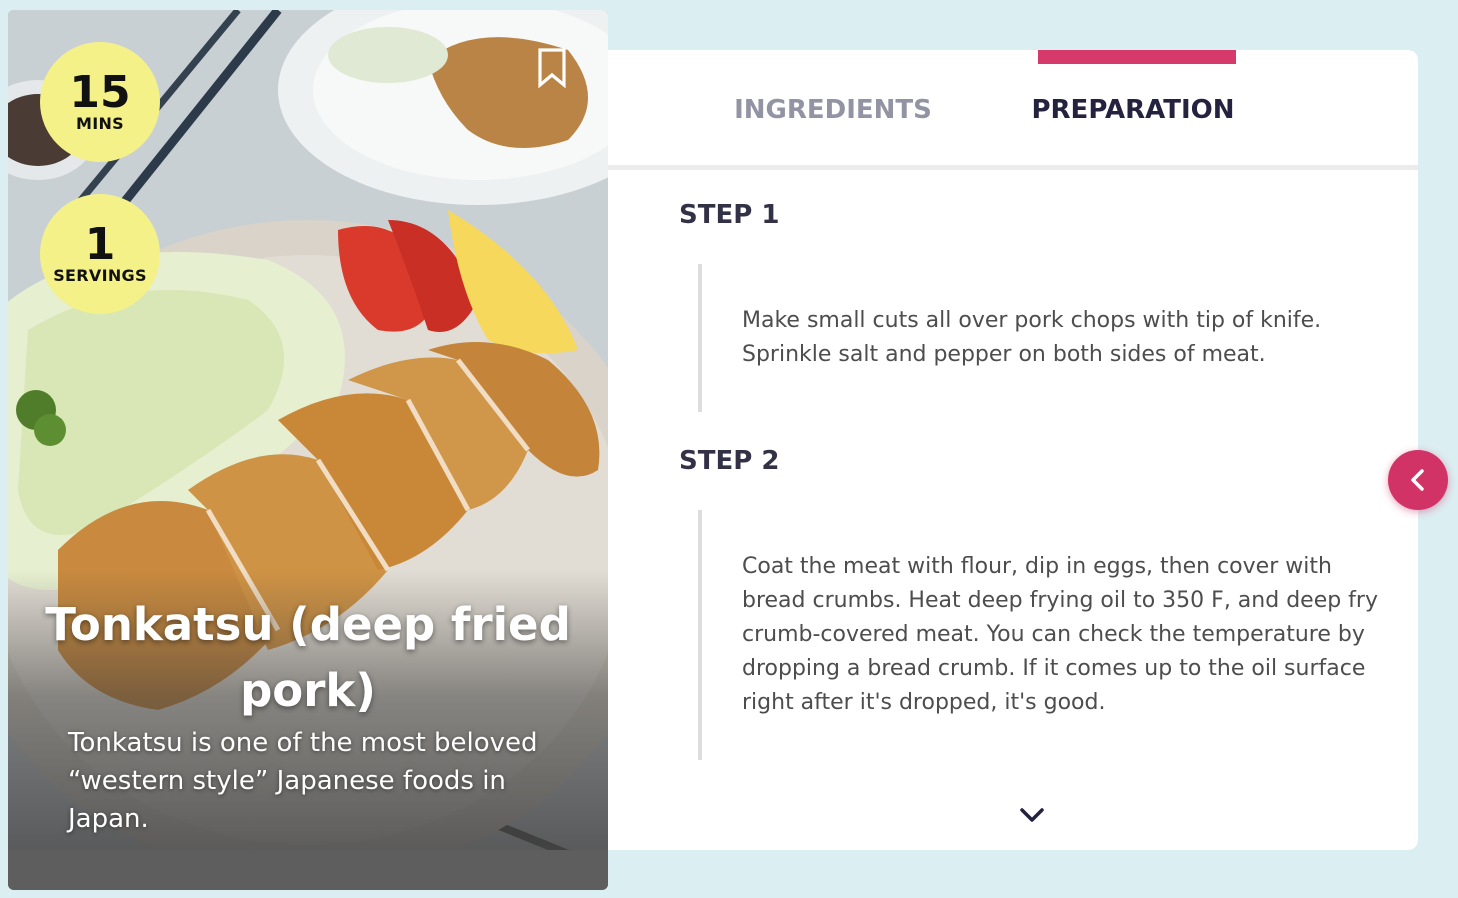  Describe the element at coordinates (308, 657) in the screenshot. I see `recipe-title: Tonkatsu (deep fried pork)` at that location.